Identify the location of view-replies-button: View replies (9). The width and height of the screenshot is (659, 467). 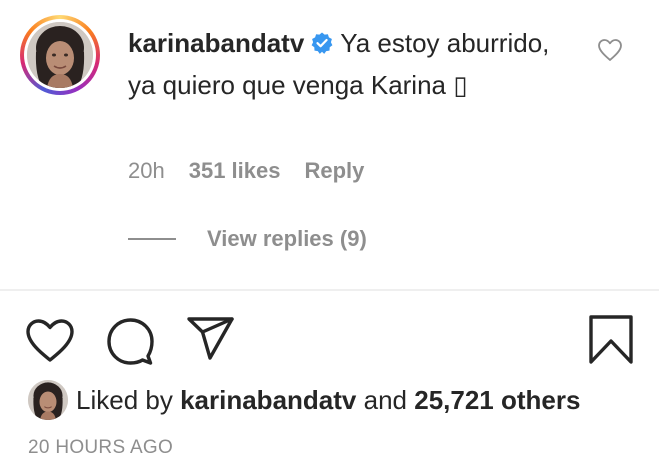
(287, 239).